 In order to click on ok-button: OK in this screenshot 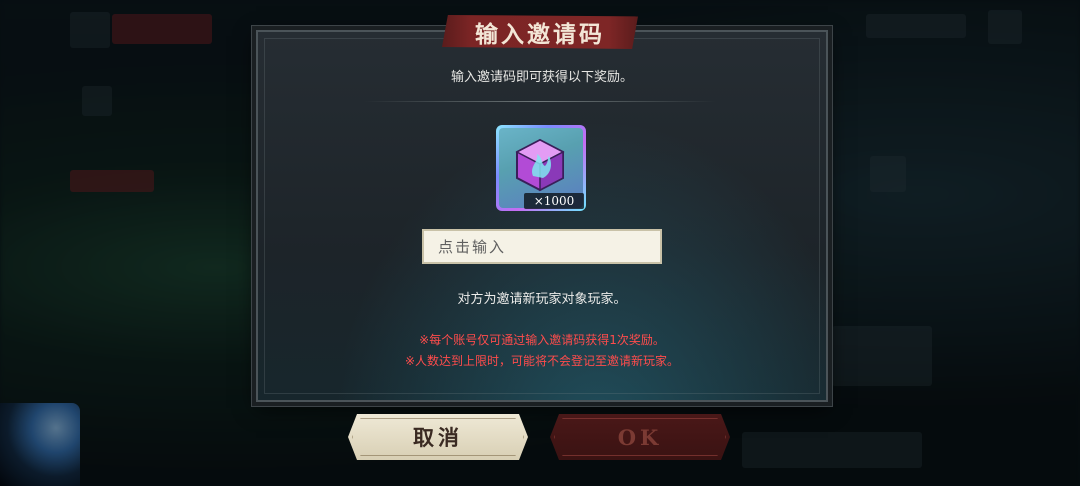, I will do `click(640, 437)`.